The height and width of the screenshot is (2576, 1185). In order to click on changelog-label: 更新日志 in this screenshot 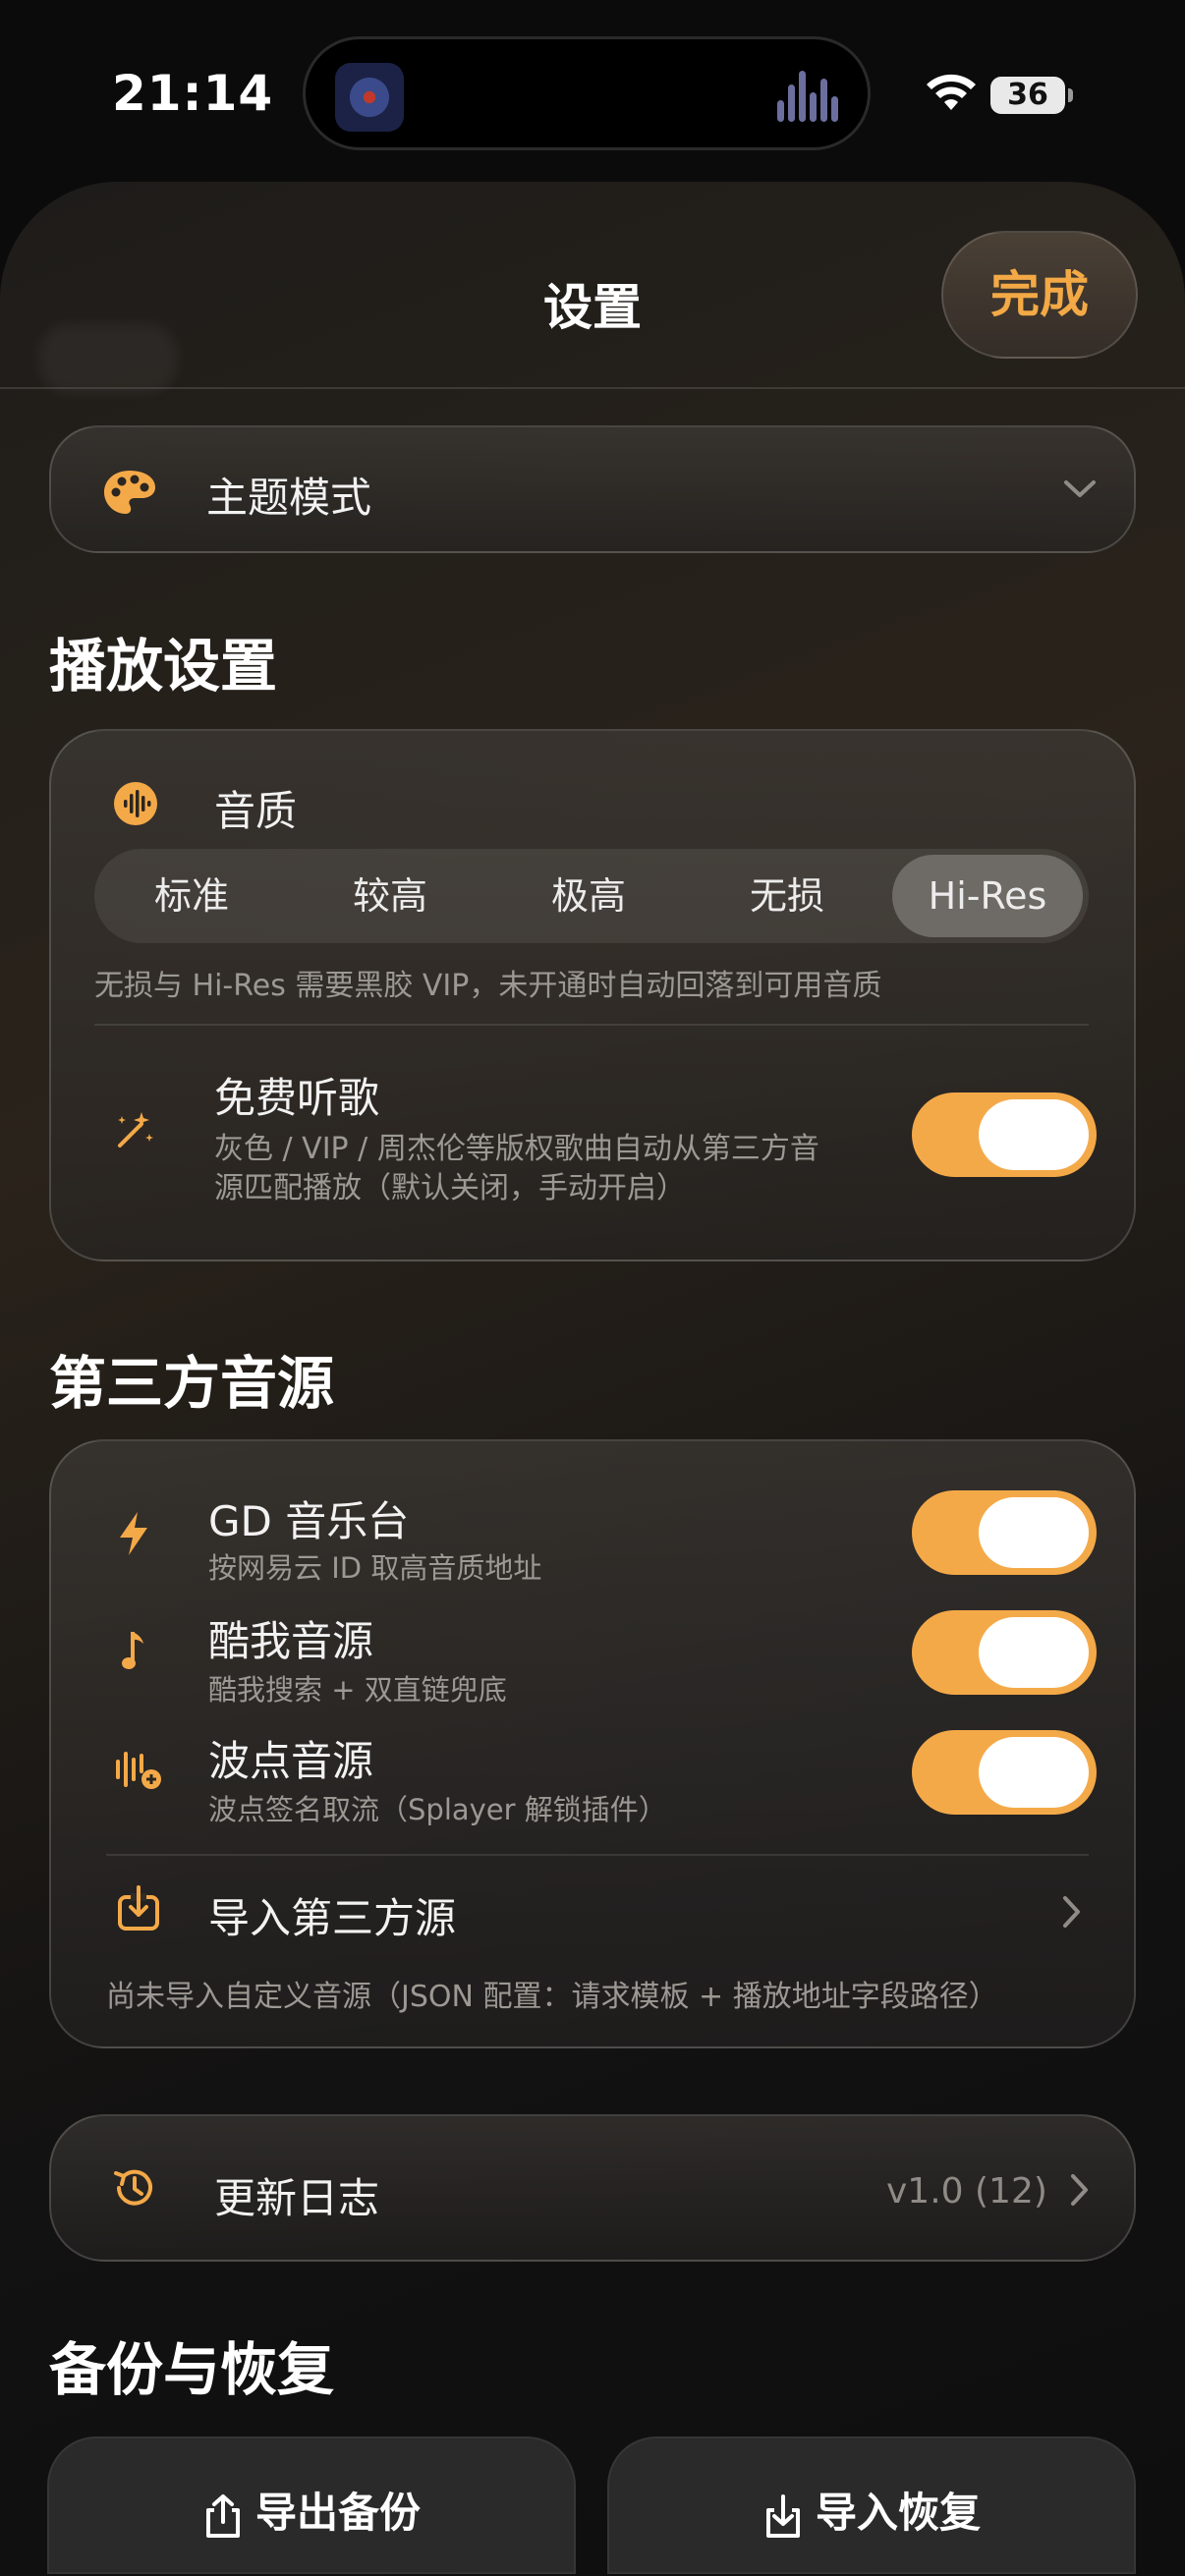, I will do `click(297, 2198)`.